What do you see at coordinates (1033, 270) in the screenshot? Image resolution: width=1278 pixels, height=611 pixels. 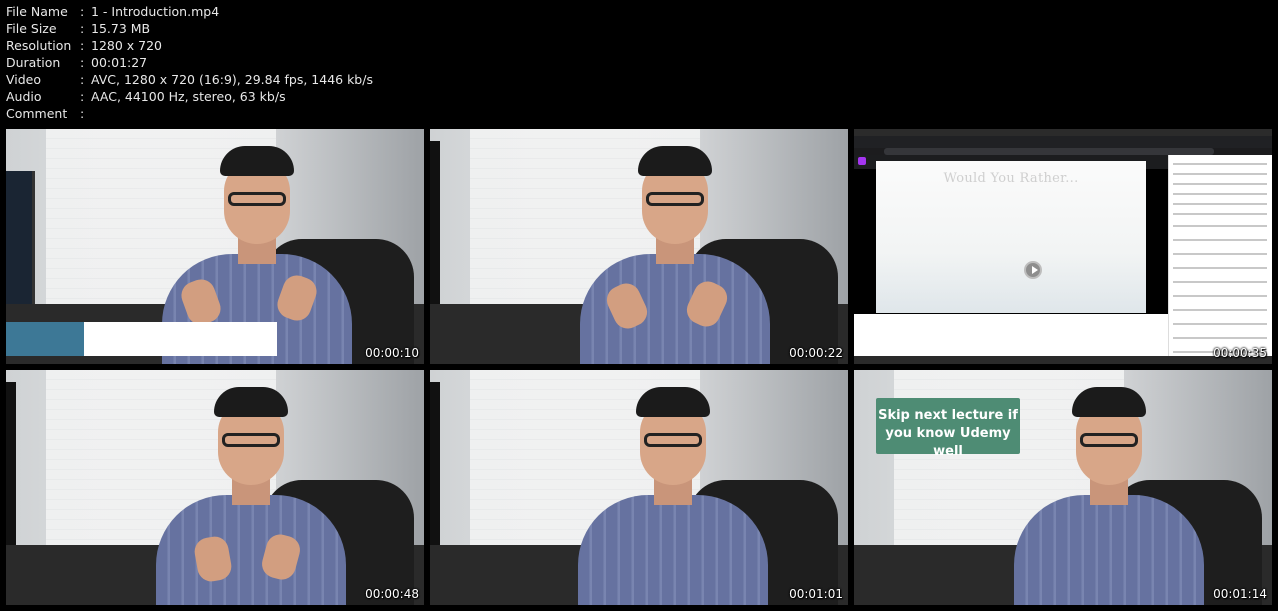 I see `play-icon` at bounding box center [1033, 270].